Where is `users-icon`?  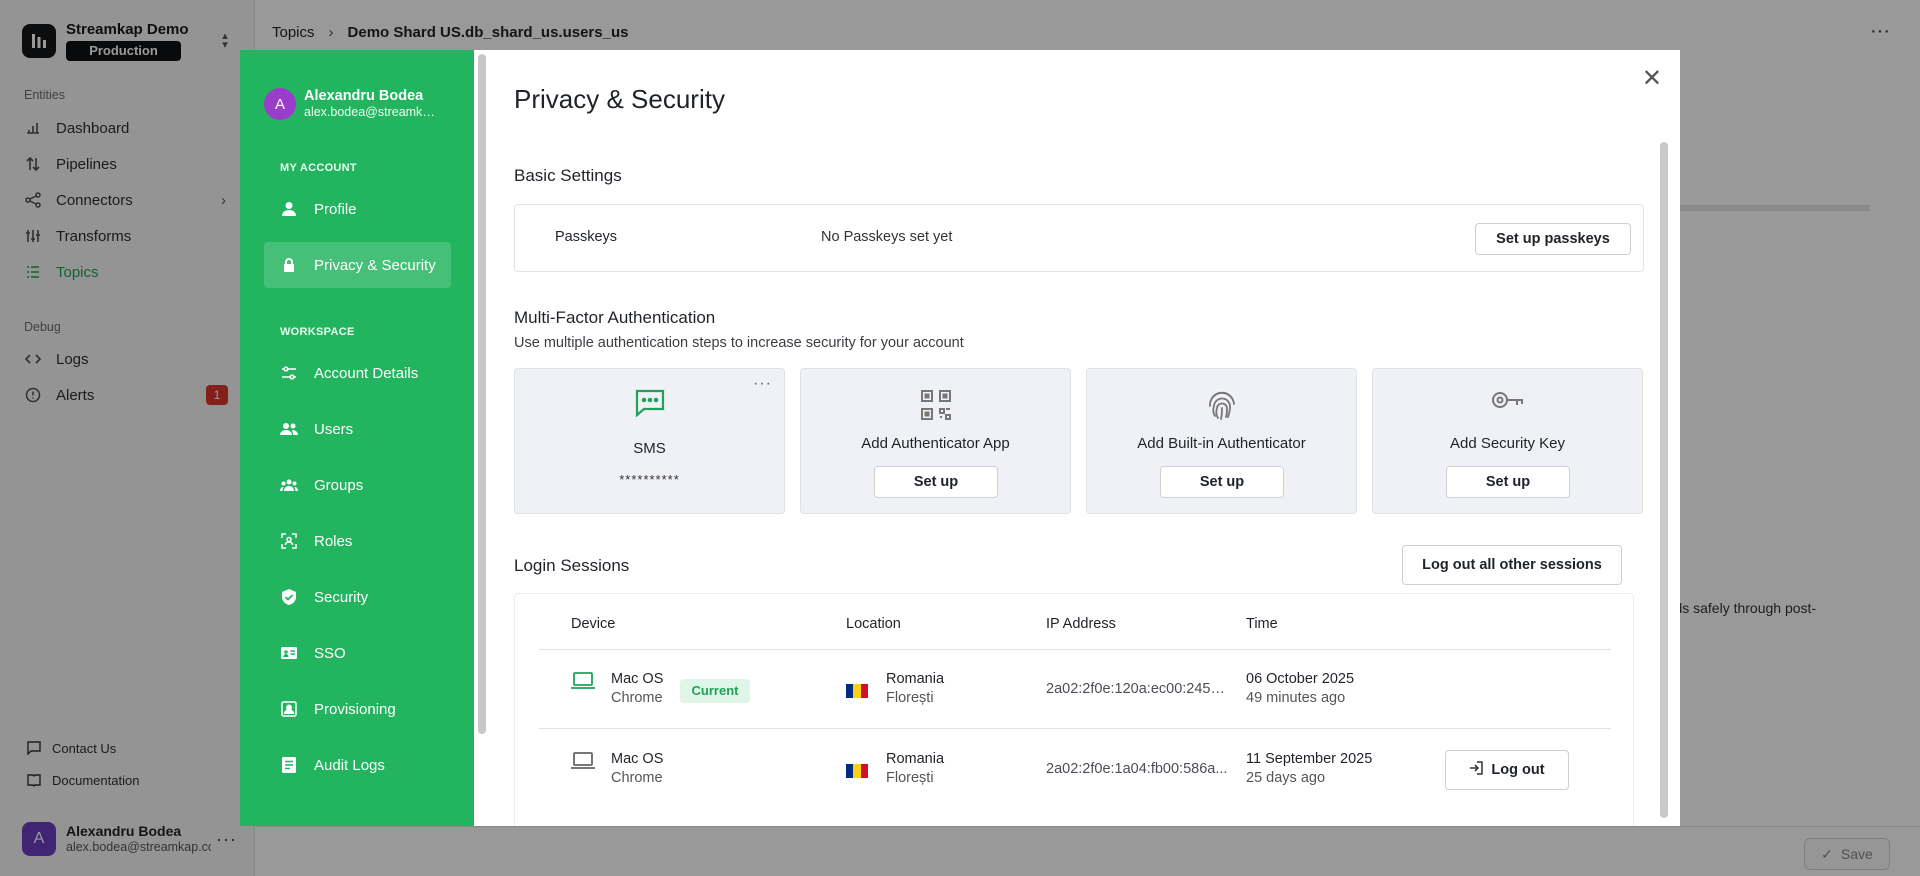 users-icon is located at coordinates (289, 429).